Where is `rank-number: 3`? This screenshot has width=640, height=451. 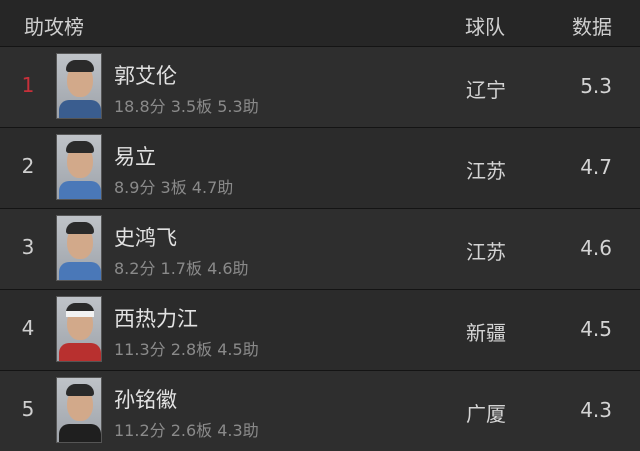
rank-number: 3 is located at coordinates (28, 247).